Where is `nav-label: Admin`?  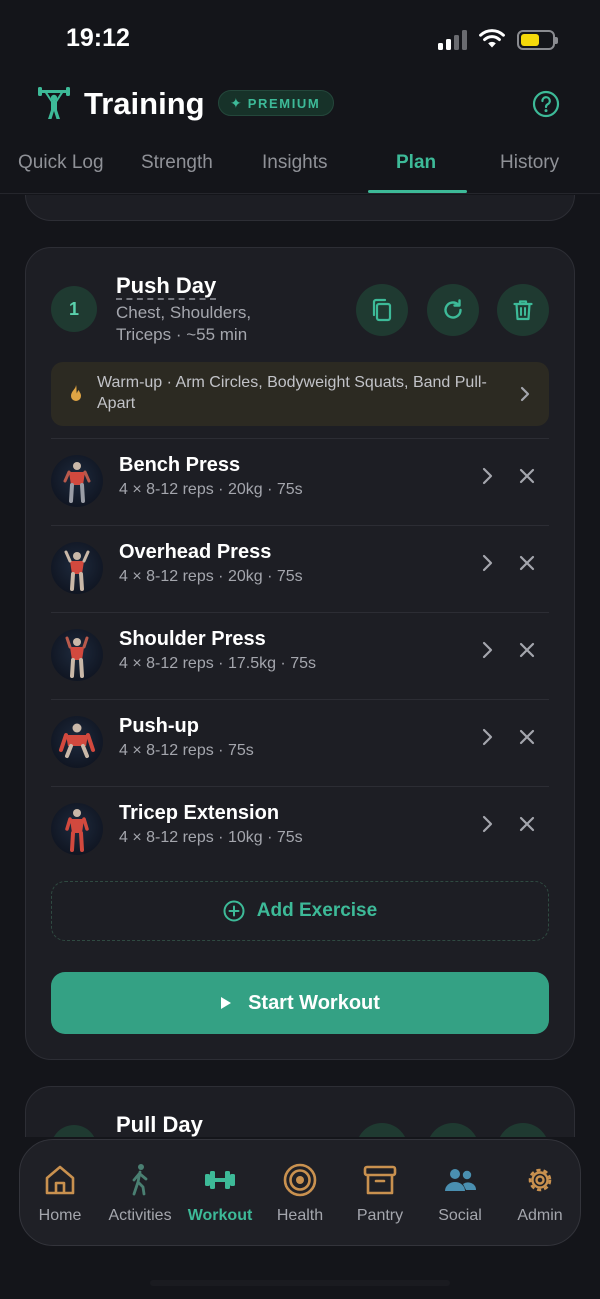 nav-label: Admin is located at coordinates (540, 1215).